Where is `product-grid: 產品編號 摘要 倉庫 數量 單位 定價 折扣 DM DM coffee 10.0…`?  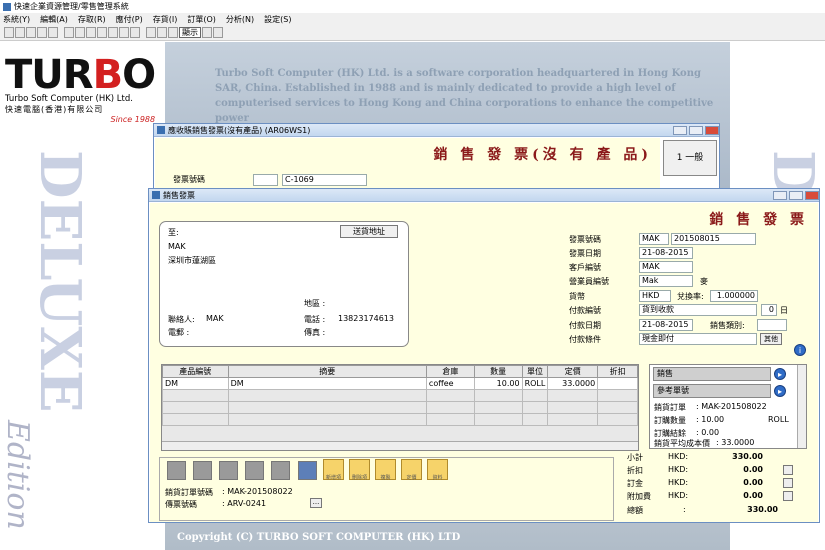 product-grid: 產品編號 摘要 倉庫 數量 單位 定價 折扣 DM DM coffee 10.0… is located at coordinates (400, 407).